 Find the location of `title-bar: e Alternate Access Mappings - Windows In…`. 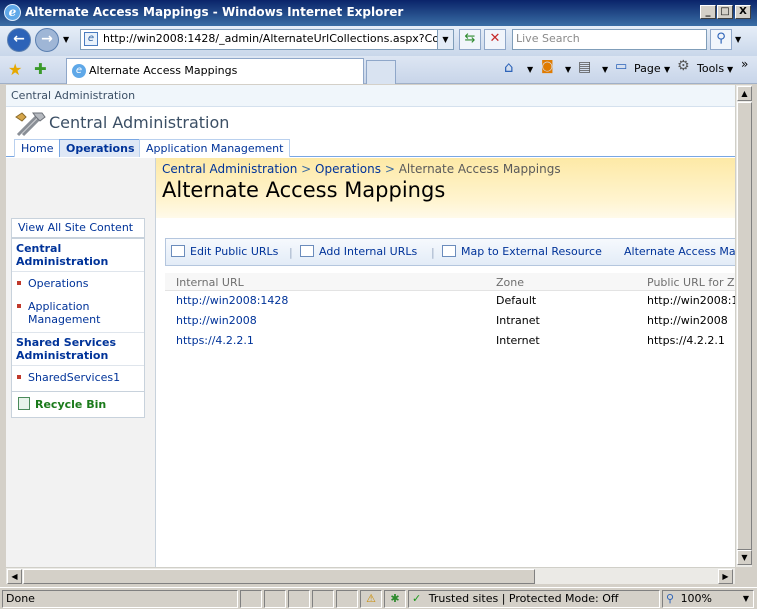

title-bar: e Alternate Access Mappings - Windows In… is located at coordinates (378, 13).